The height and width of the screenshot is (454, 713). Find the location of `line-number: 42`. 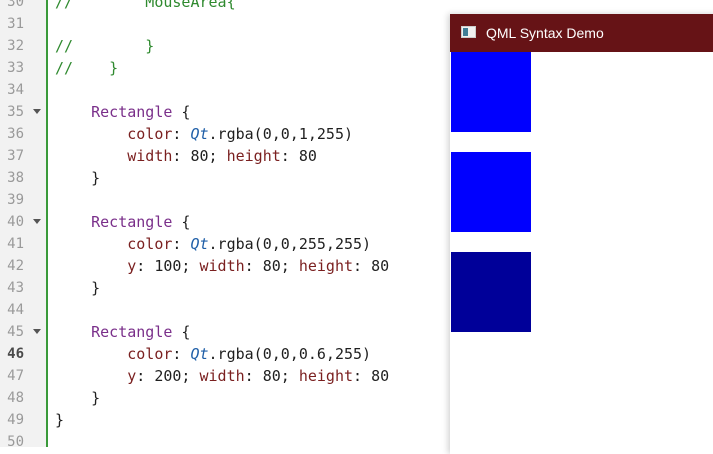

line-number: 42 is located at coordinates (15, 266).